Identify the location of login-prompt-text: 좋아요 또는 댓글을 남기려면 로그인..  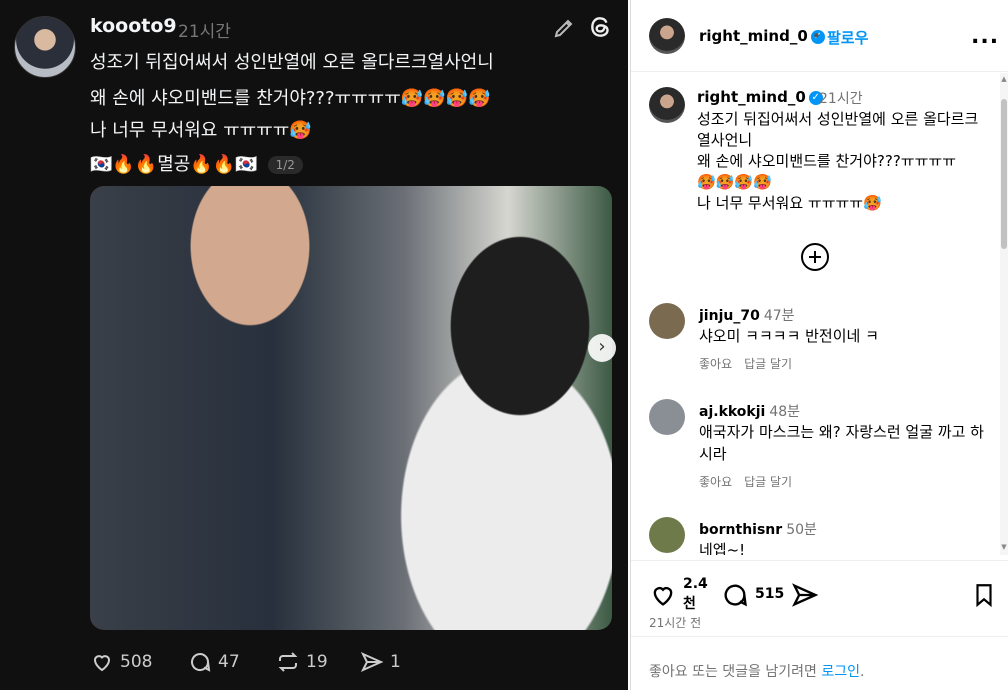
(756, 671).